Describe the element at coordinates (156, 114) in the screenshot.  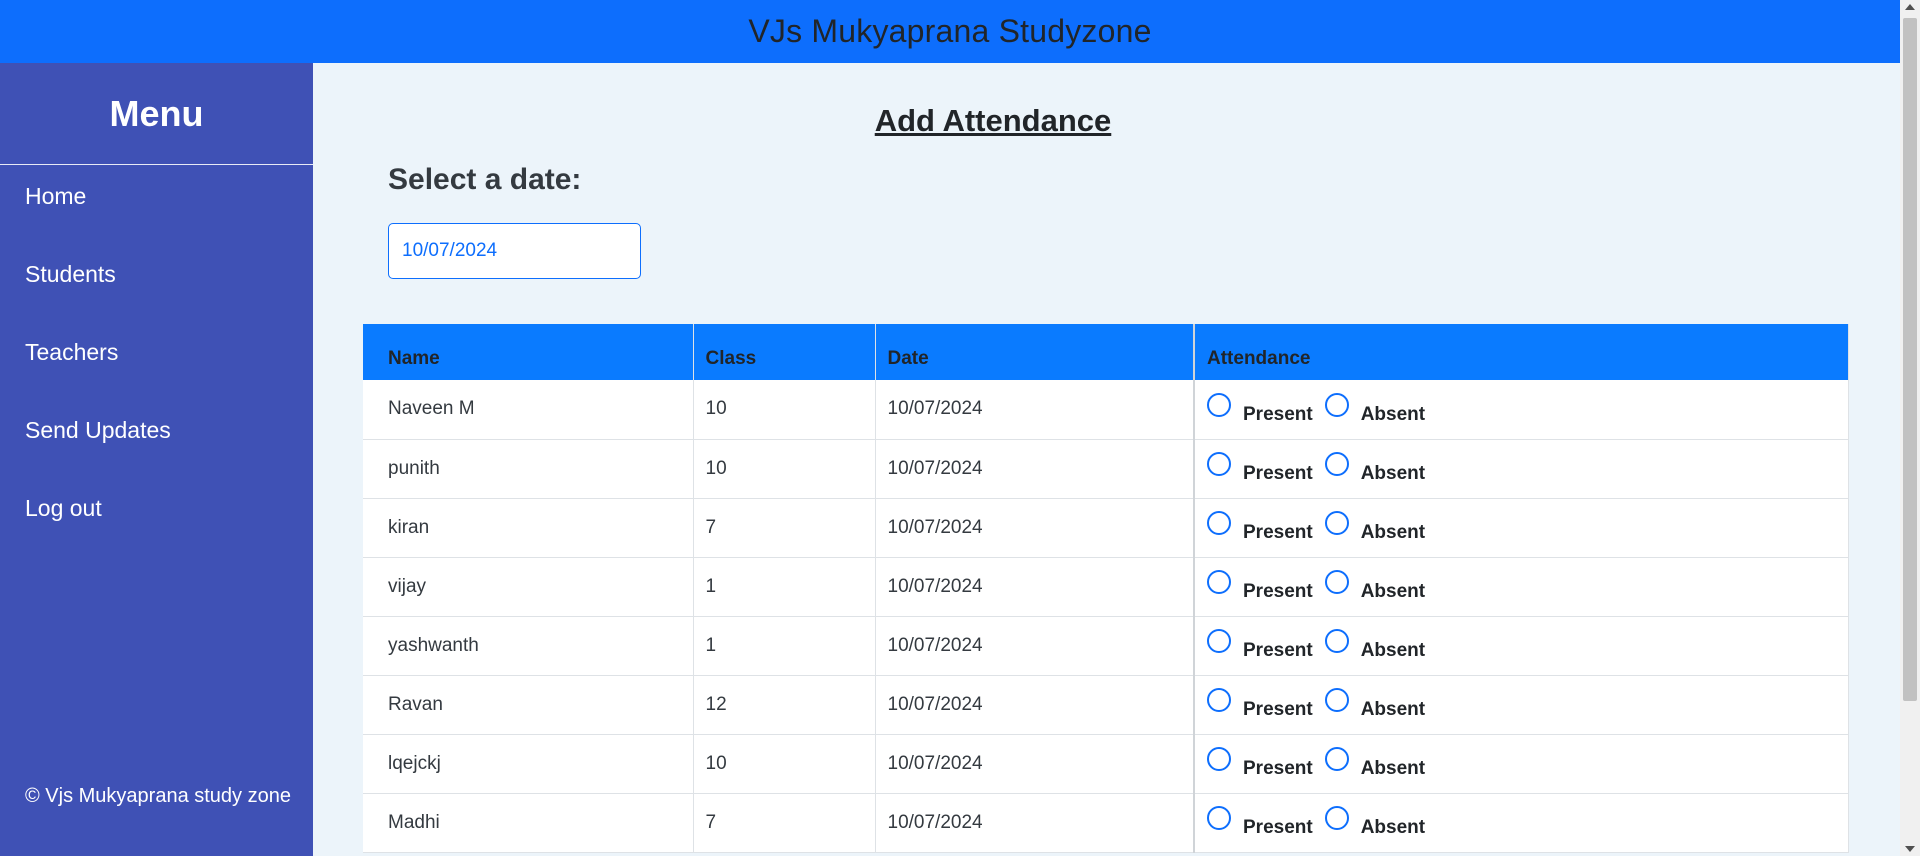
I see `sidebar-title: Menu` at that location.